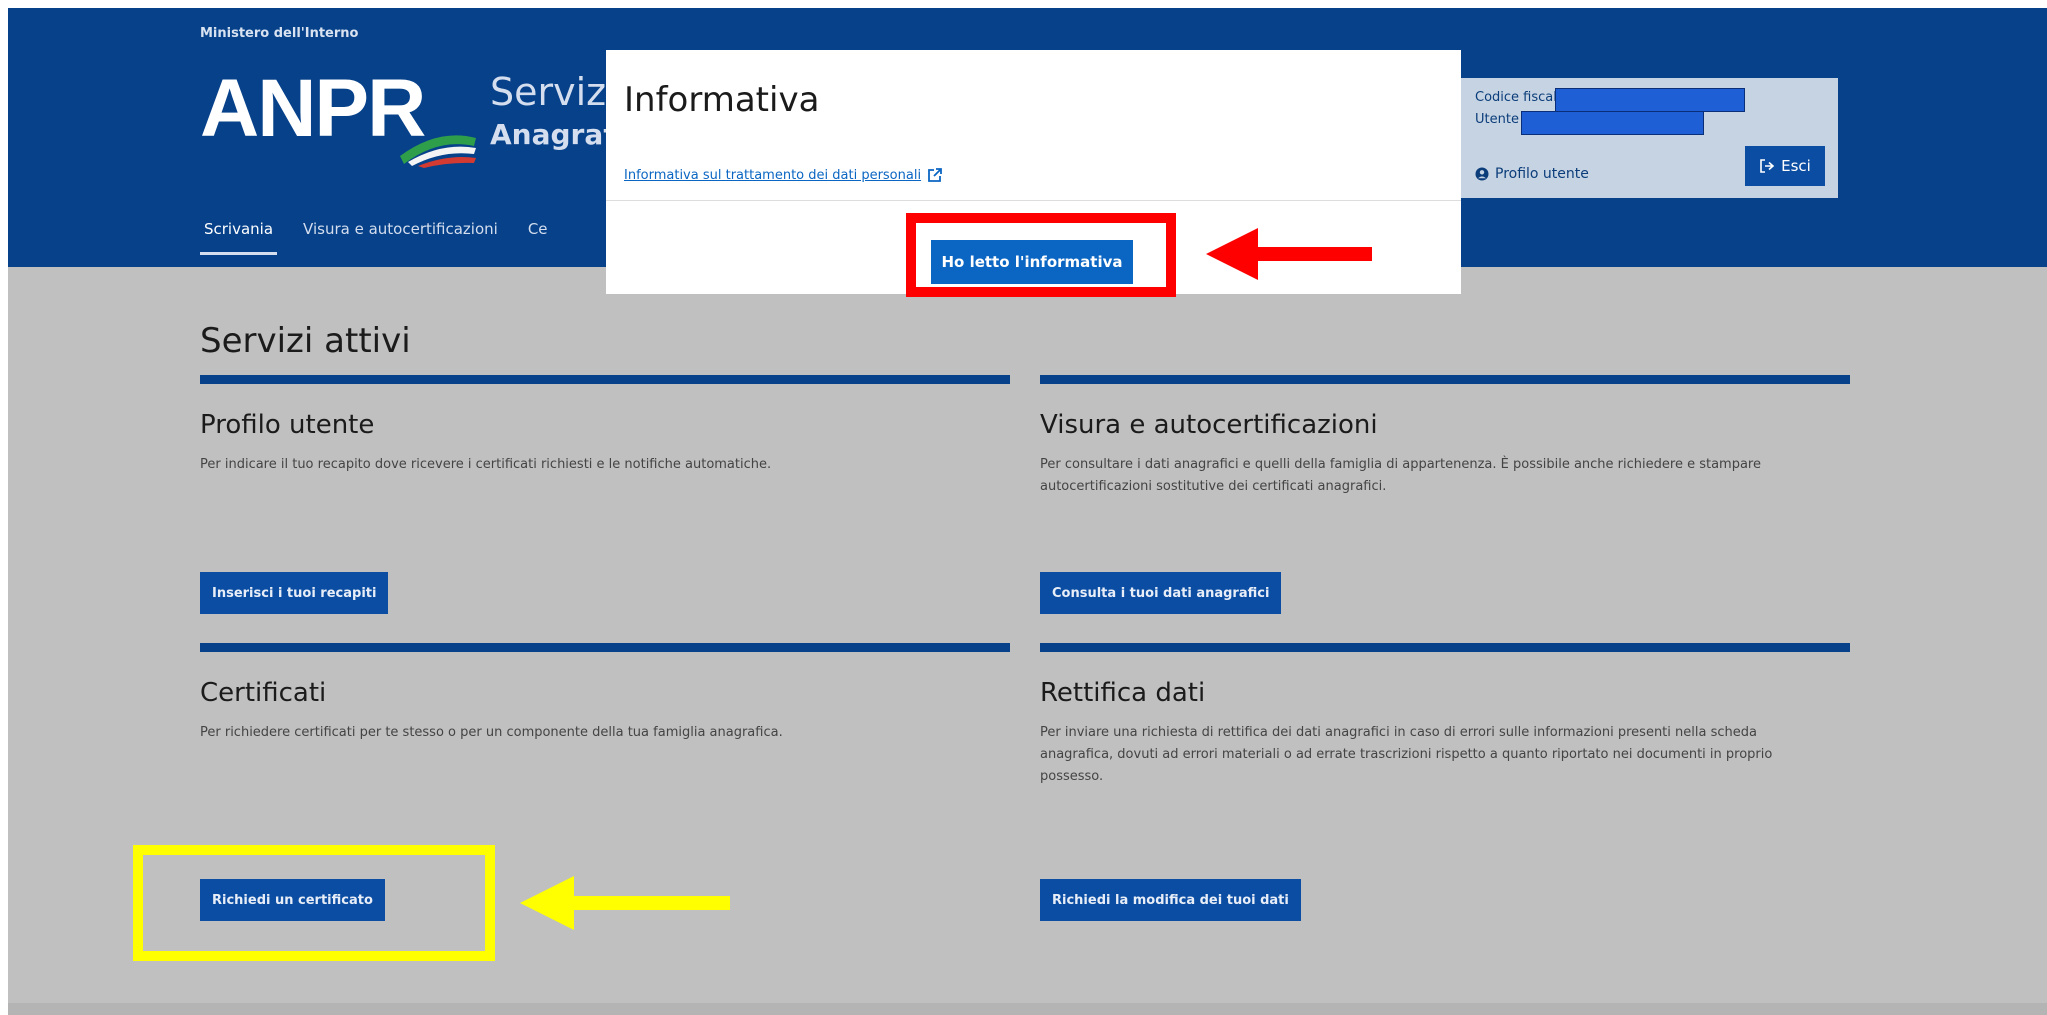 Image resolution: width=2047 pixels, height=1015 pixels. What do you see at coordinates (313, 108) in the screenshot?
I see `logo-text: ANPR` at bounding box center [313, 108].